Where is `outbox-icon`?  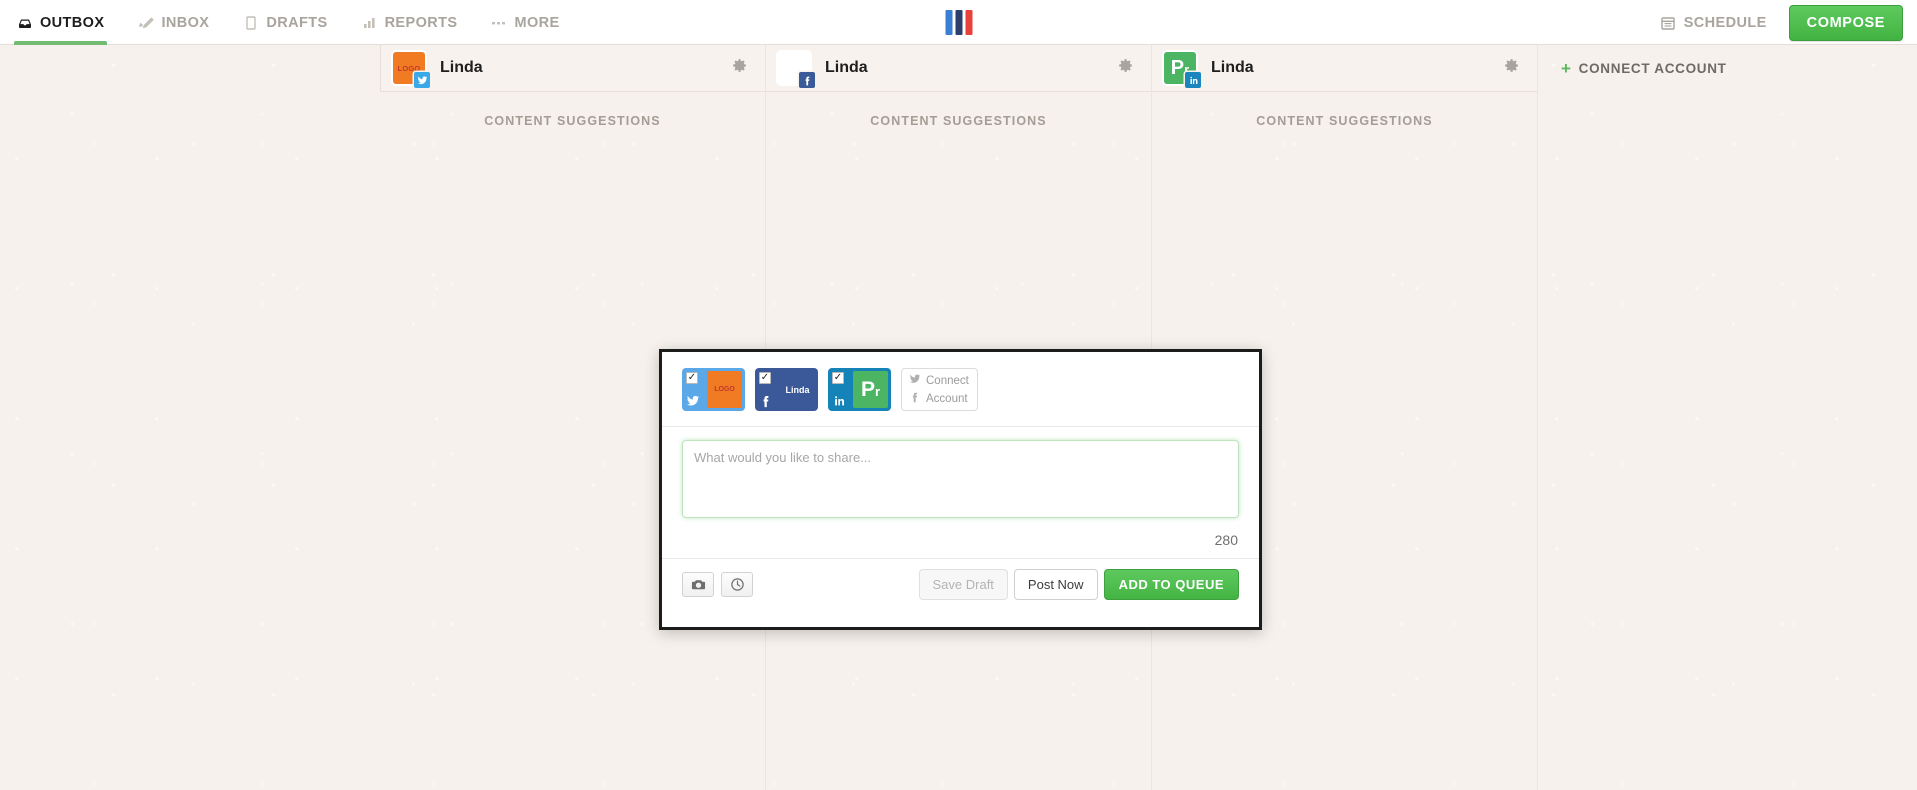 outbox-icon is located at coordinates (25, 23).